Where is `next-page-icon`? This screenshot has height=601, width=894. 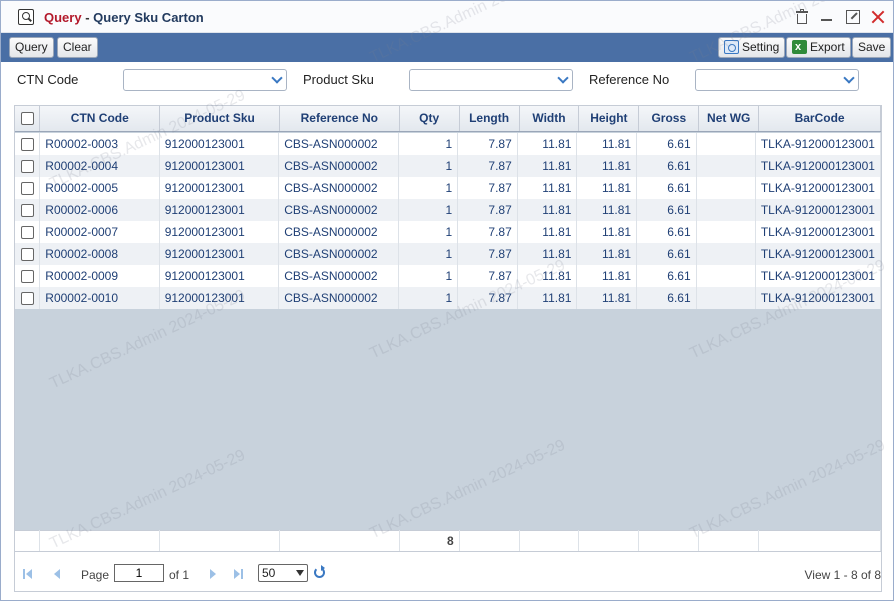 next-page-icon is located at coordinates (214, 574).